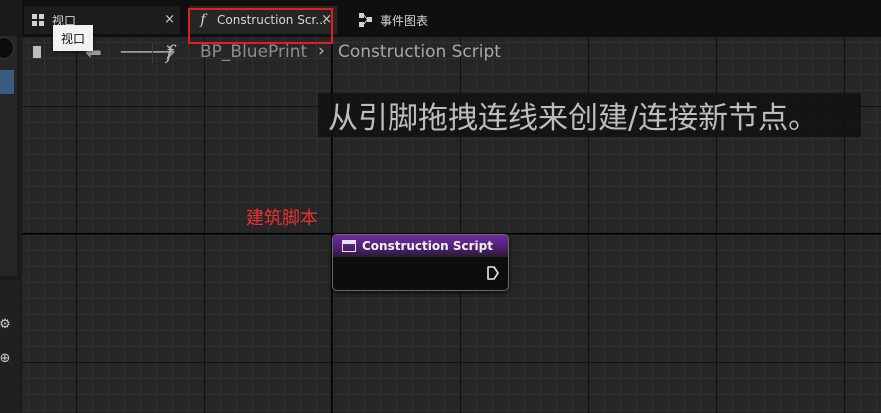 This screenshot has width=881, height=413. I want to click on left-panel-strip: ⚙ ⊕, so click(11, 206).